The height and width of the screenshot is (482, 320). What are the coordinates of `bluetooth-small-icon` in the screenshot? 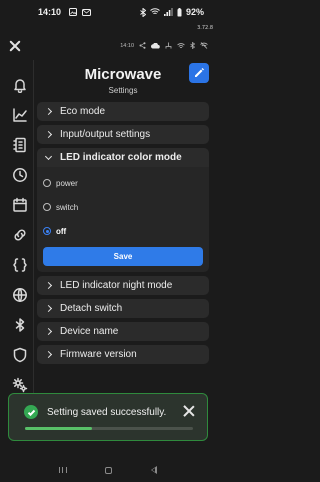 It's located at (192, 45).